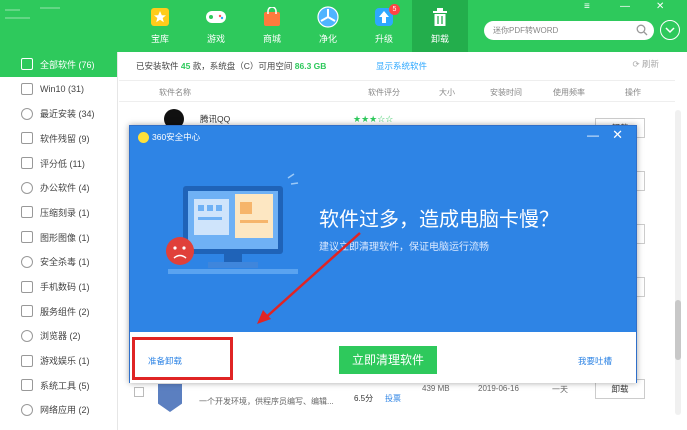 Image resolution: width=687 pixels, height=430 pixels. What do you see at coordinates (215, 119) in the screenshot?
I see `row-name: 腾讯QQ` at bounding box center [215, 119].